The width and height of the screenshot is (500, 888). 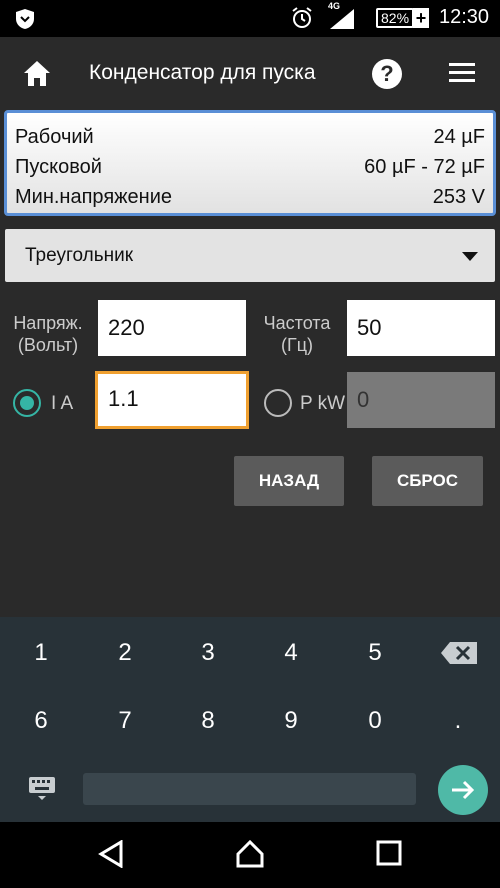 What do you see at coordinates (278, 403) in the screenshot?
I see `power-radio` at bounding box center [278, 403].